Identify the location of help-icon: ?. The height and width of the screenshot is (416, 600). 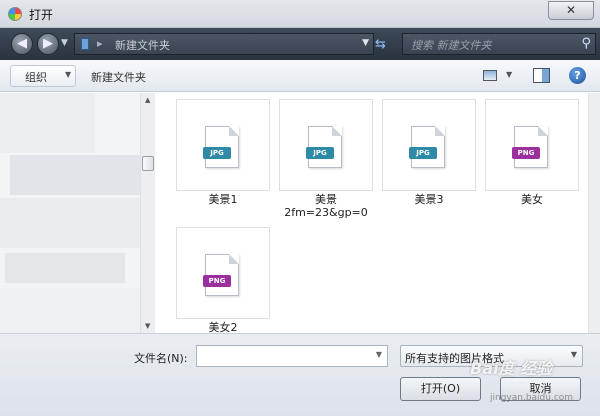
(577, 75).